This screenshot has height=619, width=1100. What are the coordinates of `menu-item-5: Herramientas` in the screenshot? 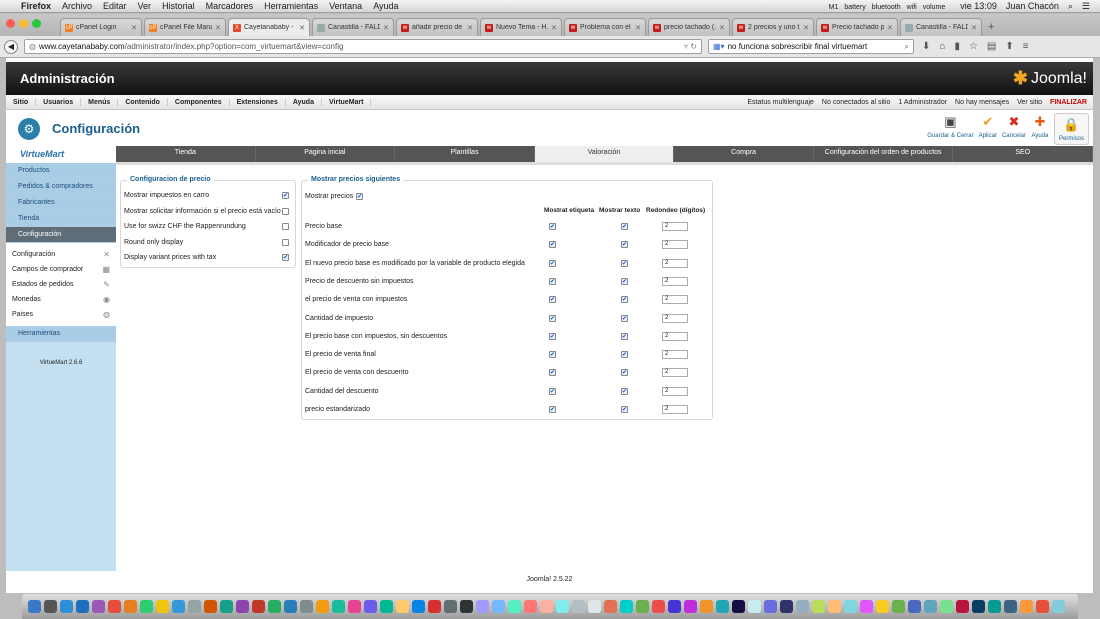 It's located at (291, 6).